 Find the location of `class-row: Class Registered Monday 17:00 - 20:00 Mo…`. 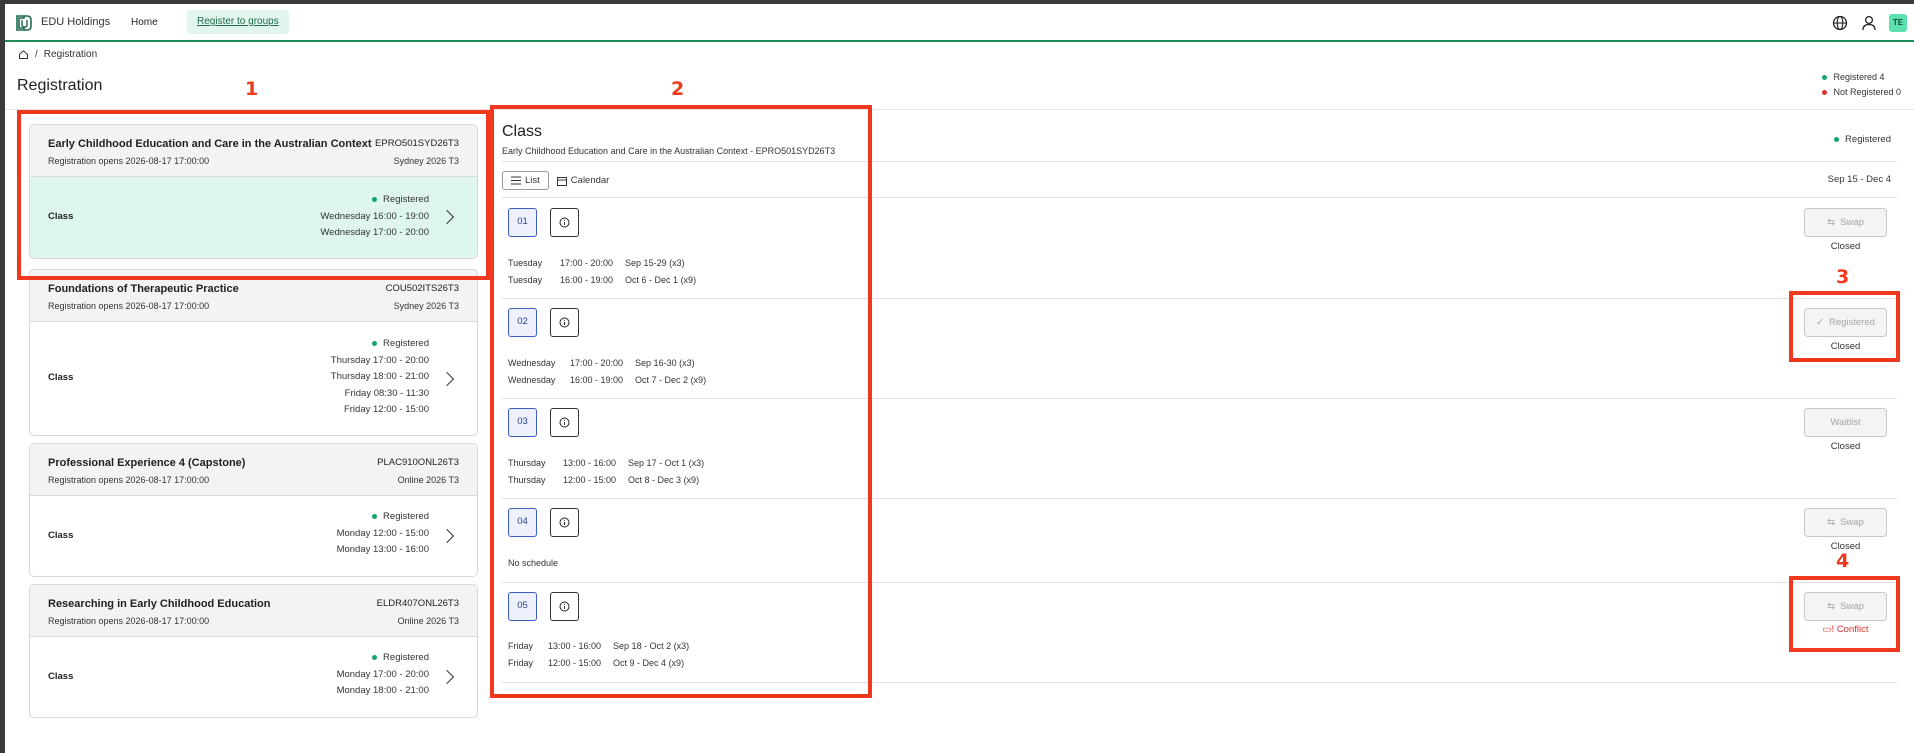

class-row: Class Registered Monday 17:00 - 20:00 Mo… is located at coordinates (253, 677).